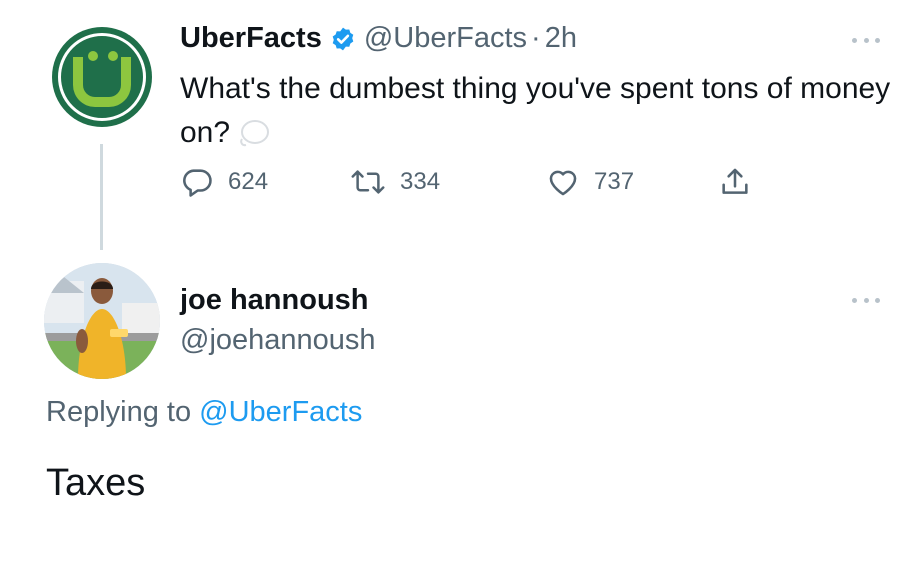  What do you see at coordinates (563, 183) in the screenshot?
I see `heart-icon` at bounding box center [563, 183].